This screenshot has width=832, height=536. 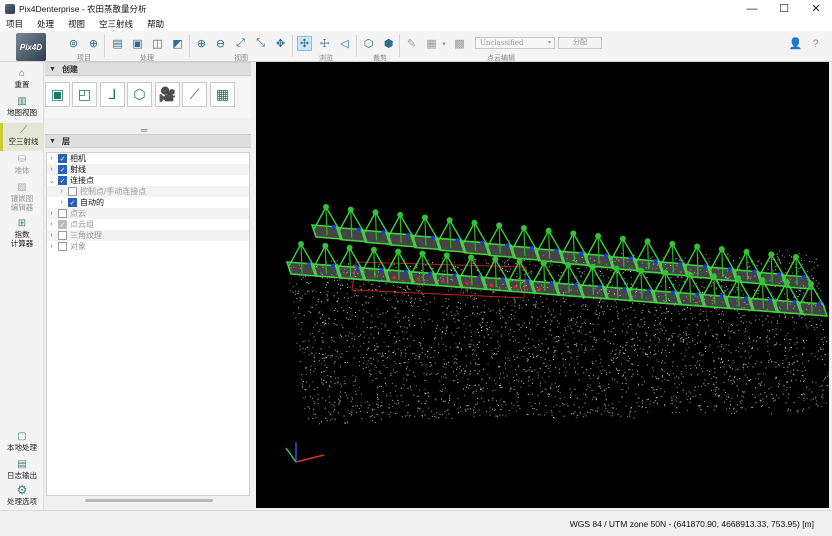 I want to click on layer-row-point-groups: › ✓ 点云组, so click(x=148, y=224).